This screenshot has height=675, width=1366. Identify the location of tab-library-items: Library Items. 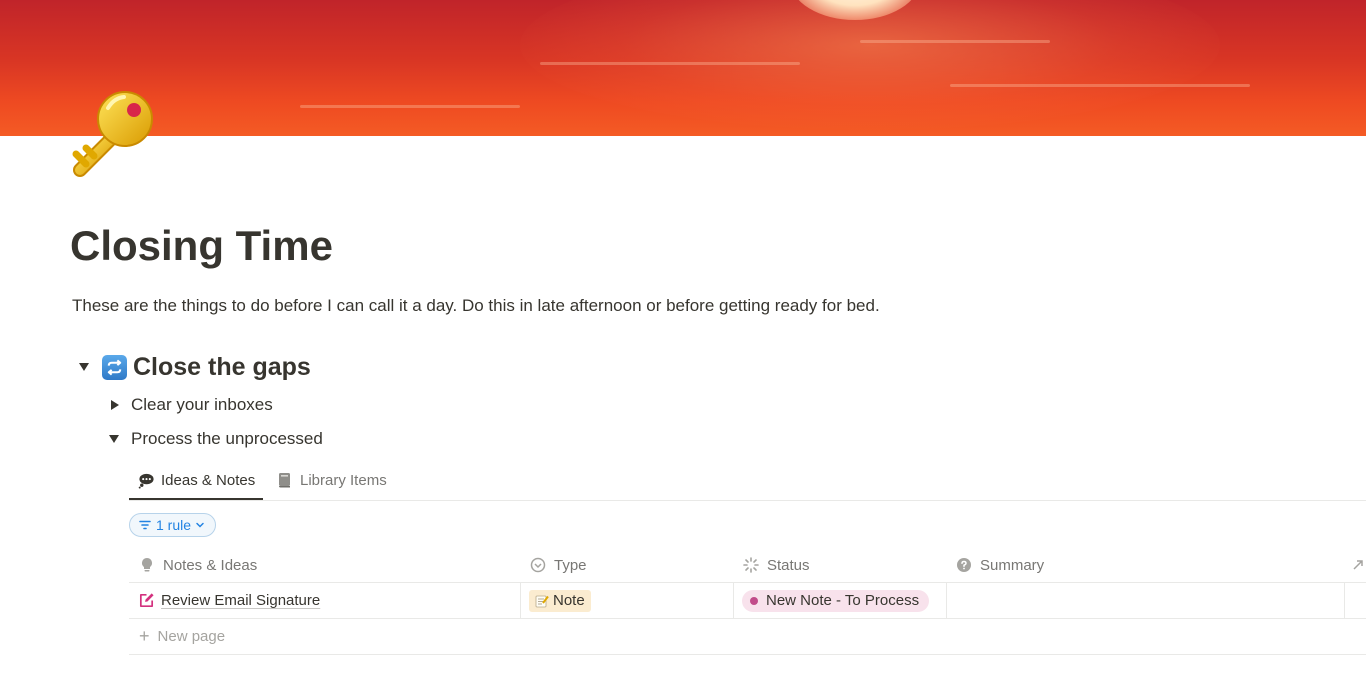
(331, 480).